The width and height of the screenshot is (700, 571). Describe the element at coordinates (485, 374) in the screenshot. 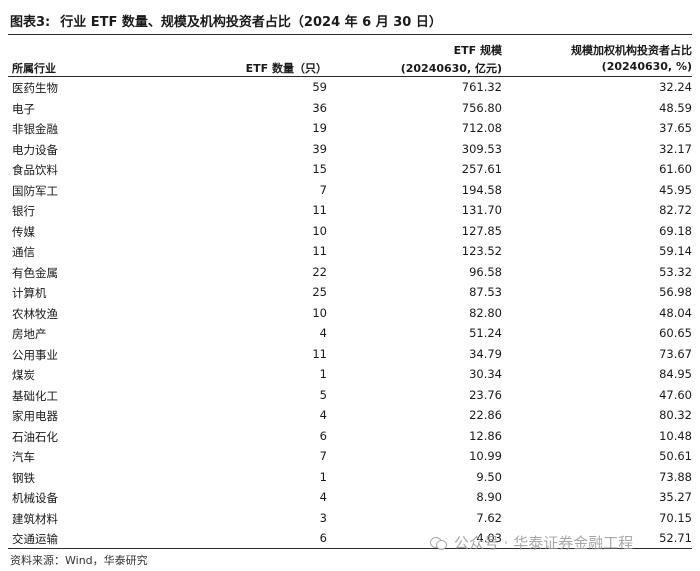

I see `cell-etf-scale: 30.34` at that location.